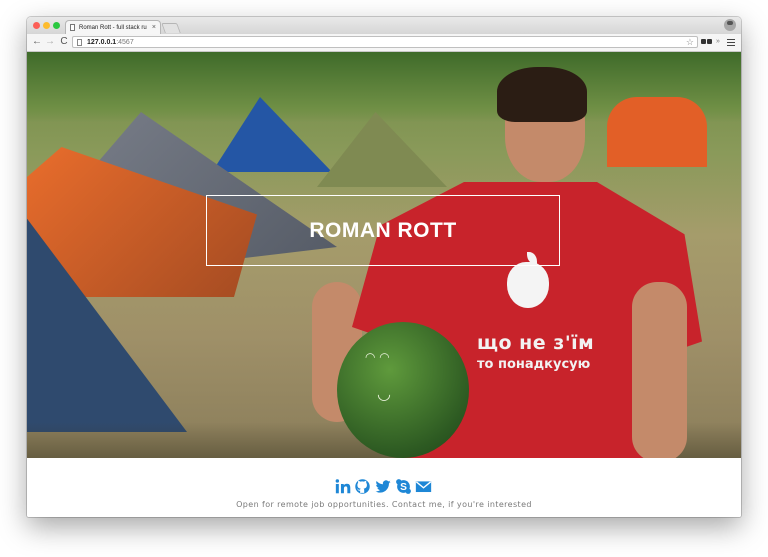  What do you see at coordinates (125, 42) in the screenshot?
I see `url-port: :4567` at bounding box center [125, 42].